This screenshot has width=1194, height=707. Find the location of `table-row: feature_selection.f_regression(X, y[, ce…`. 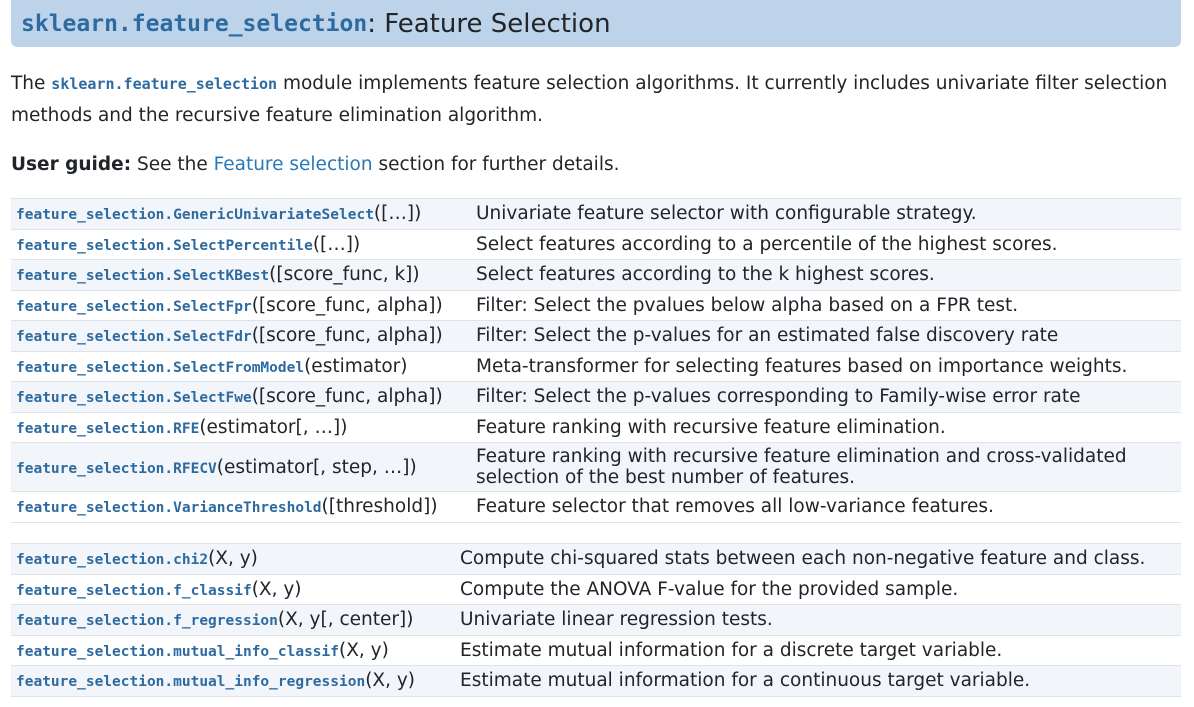

table-row: feature_selection.f_regression(X, y[, ce… is located at coordinates (596, 619).